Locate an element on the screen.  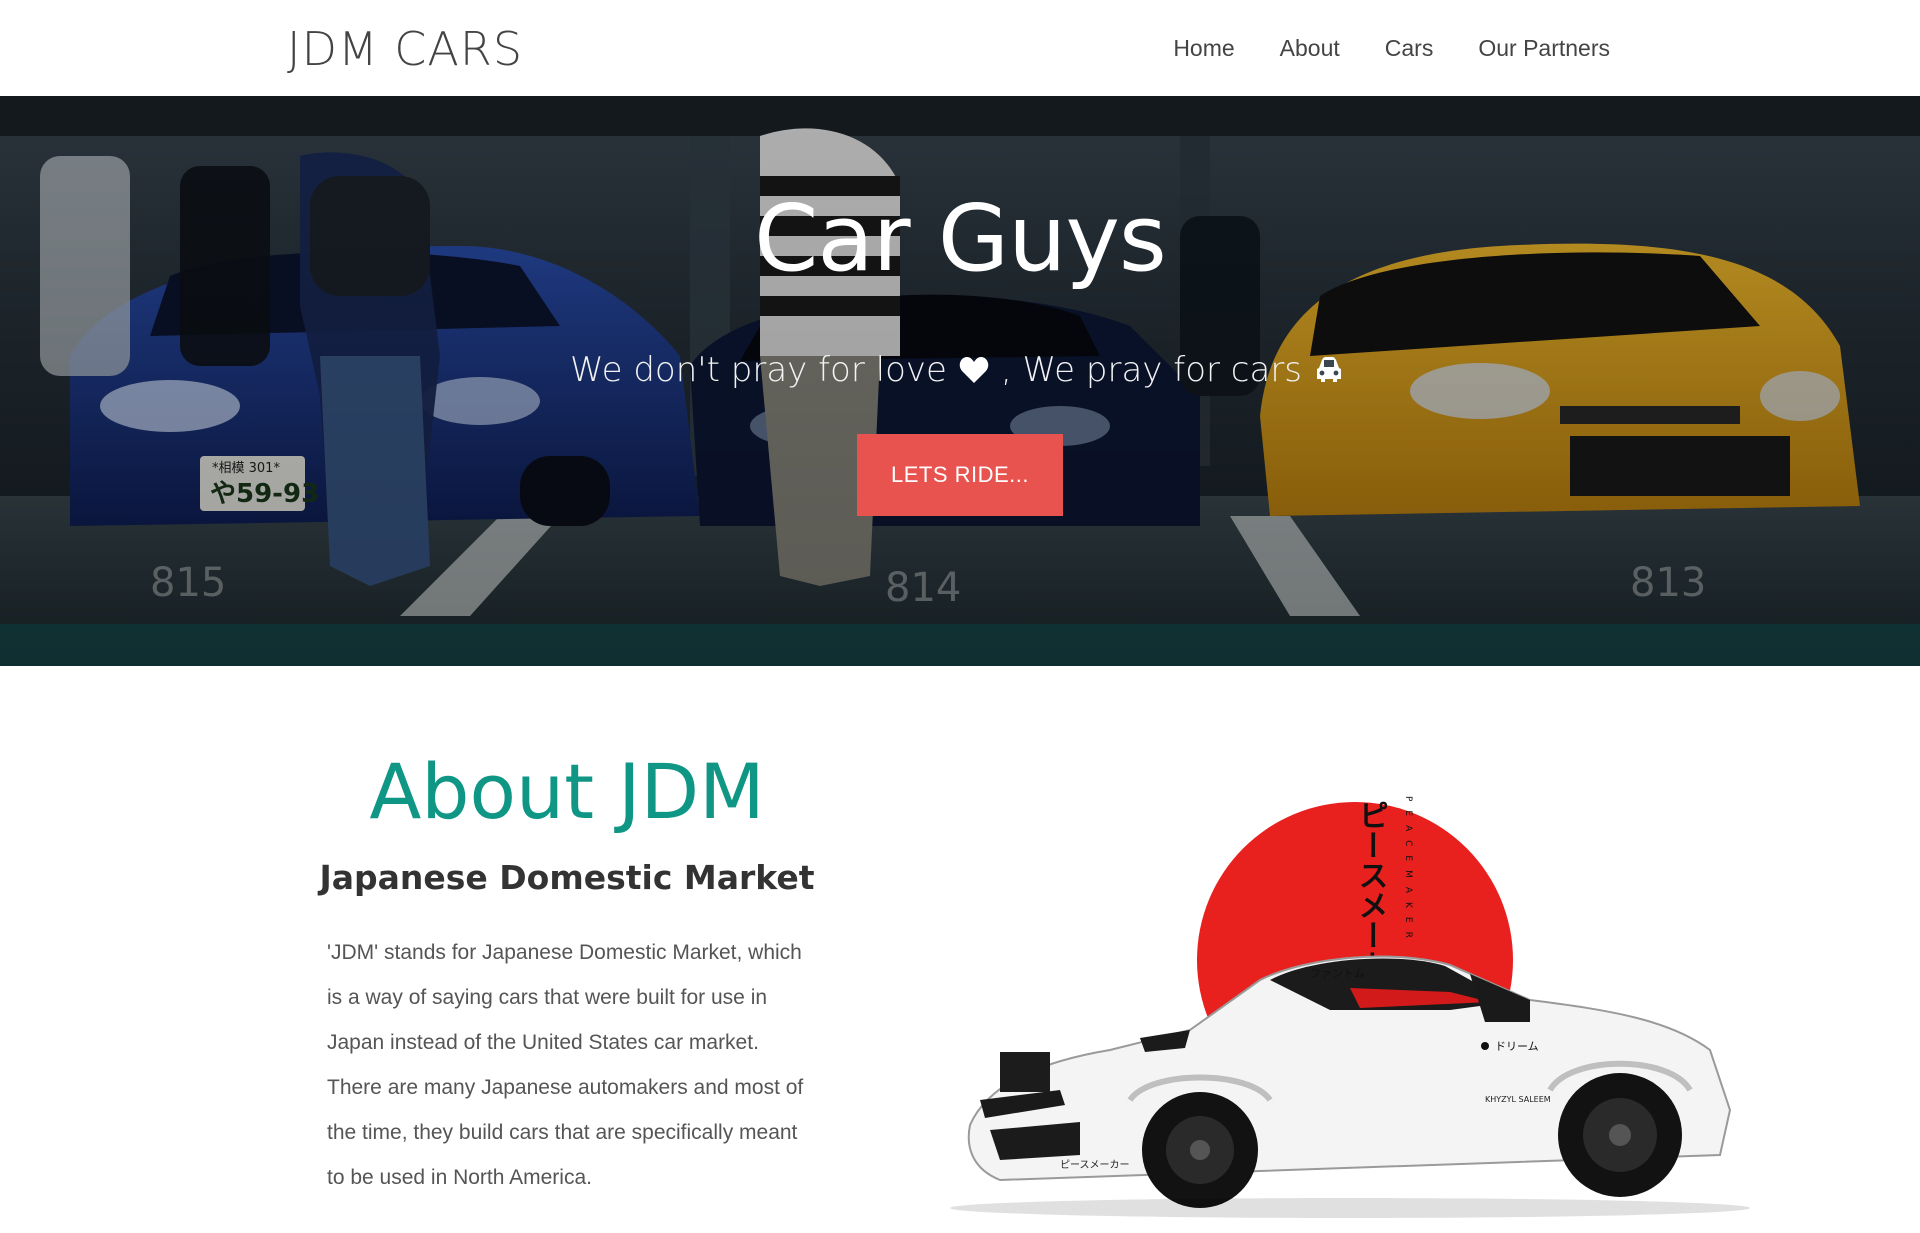
bumper-text: ピースメーカー is located at coordinates (1095, 1165).